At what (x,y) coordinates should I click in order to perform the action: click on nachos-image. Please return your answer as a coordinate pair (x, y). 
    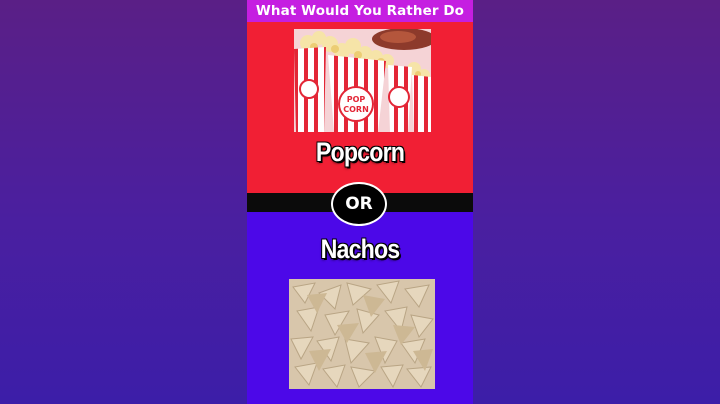
    Looking at the image, I should click on (362, 334).